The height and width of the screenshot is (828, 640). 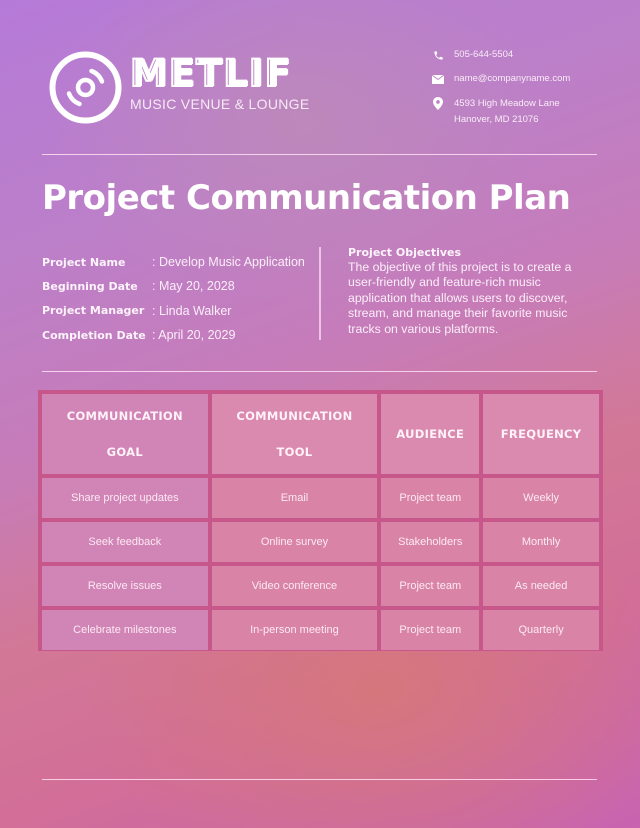 What do you see at coordinates (294, 498) in the screenshot?
I see `cell-tool: Email` at bounding box center [294, 498].